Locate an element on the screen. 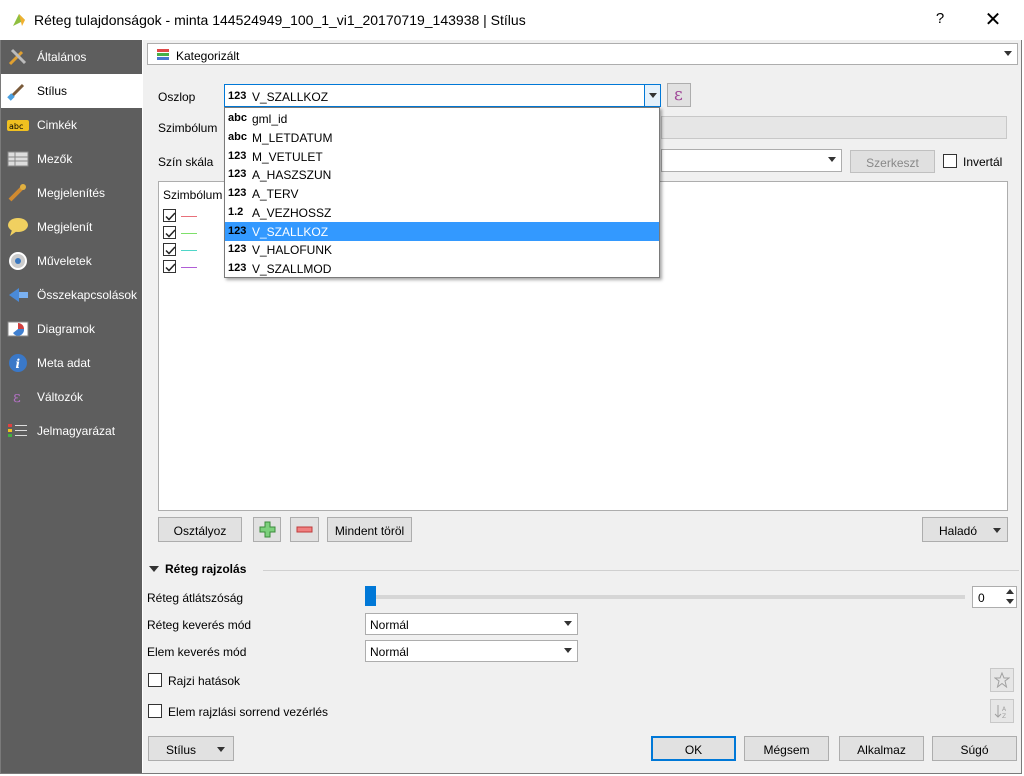 The height and width of the screenshot is (776, 1024). field-name: V_SZALLMOD is located at coordinates (292, 269).